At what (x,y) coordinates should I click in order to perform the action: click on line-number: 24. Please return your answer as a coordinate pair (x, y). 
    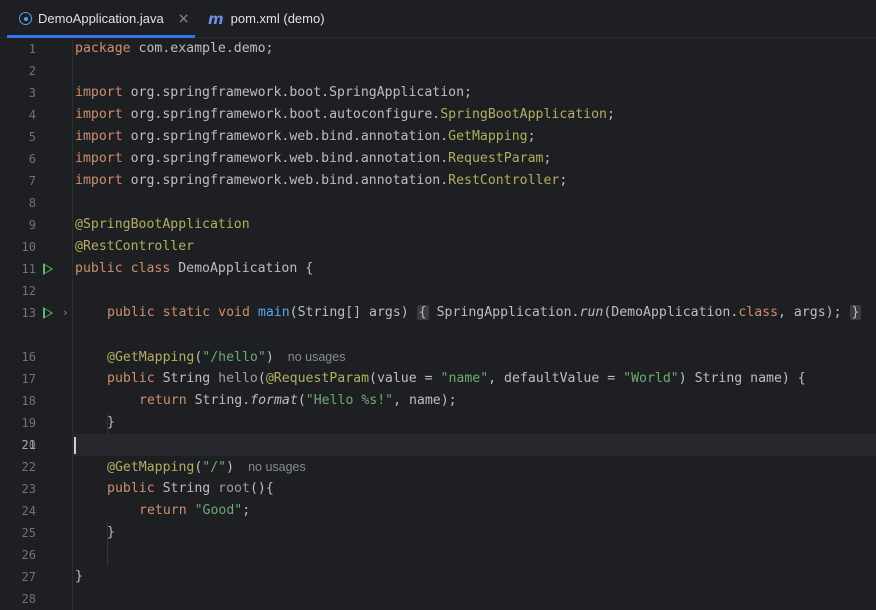
    Looking at the image, I should click on (28, 511).